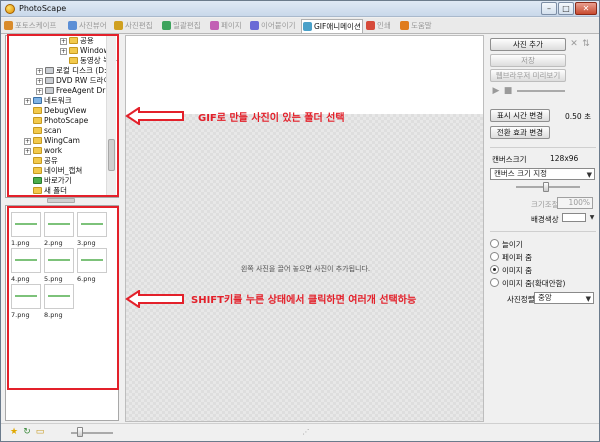 Image resolution: width=600 pixels, height=442 pixels. Describe the element at coordinates (528, 44) in the screenshot. I see `add-photo-button: 사진 추가` at that location.